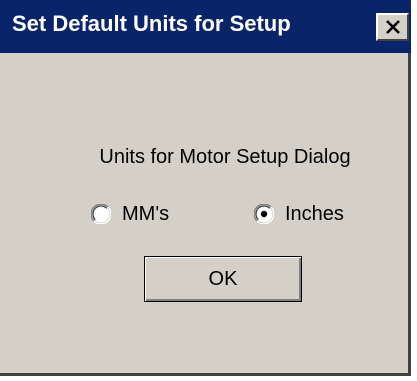 Image resolution: width=417 pixels, height=381 pixels. What do you see at coordinates (146, 214) in the screenshot?
I see `radio-mms-label: MM's` at bounding box center [146, 214].